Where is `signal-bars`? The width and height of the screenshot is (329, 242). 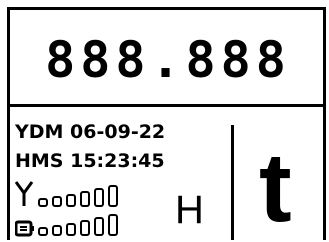
signal-bars is located at coordinates (78, 196).